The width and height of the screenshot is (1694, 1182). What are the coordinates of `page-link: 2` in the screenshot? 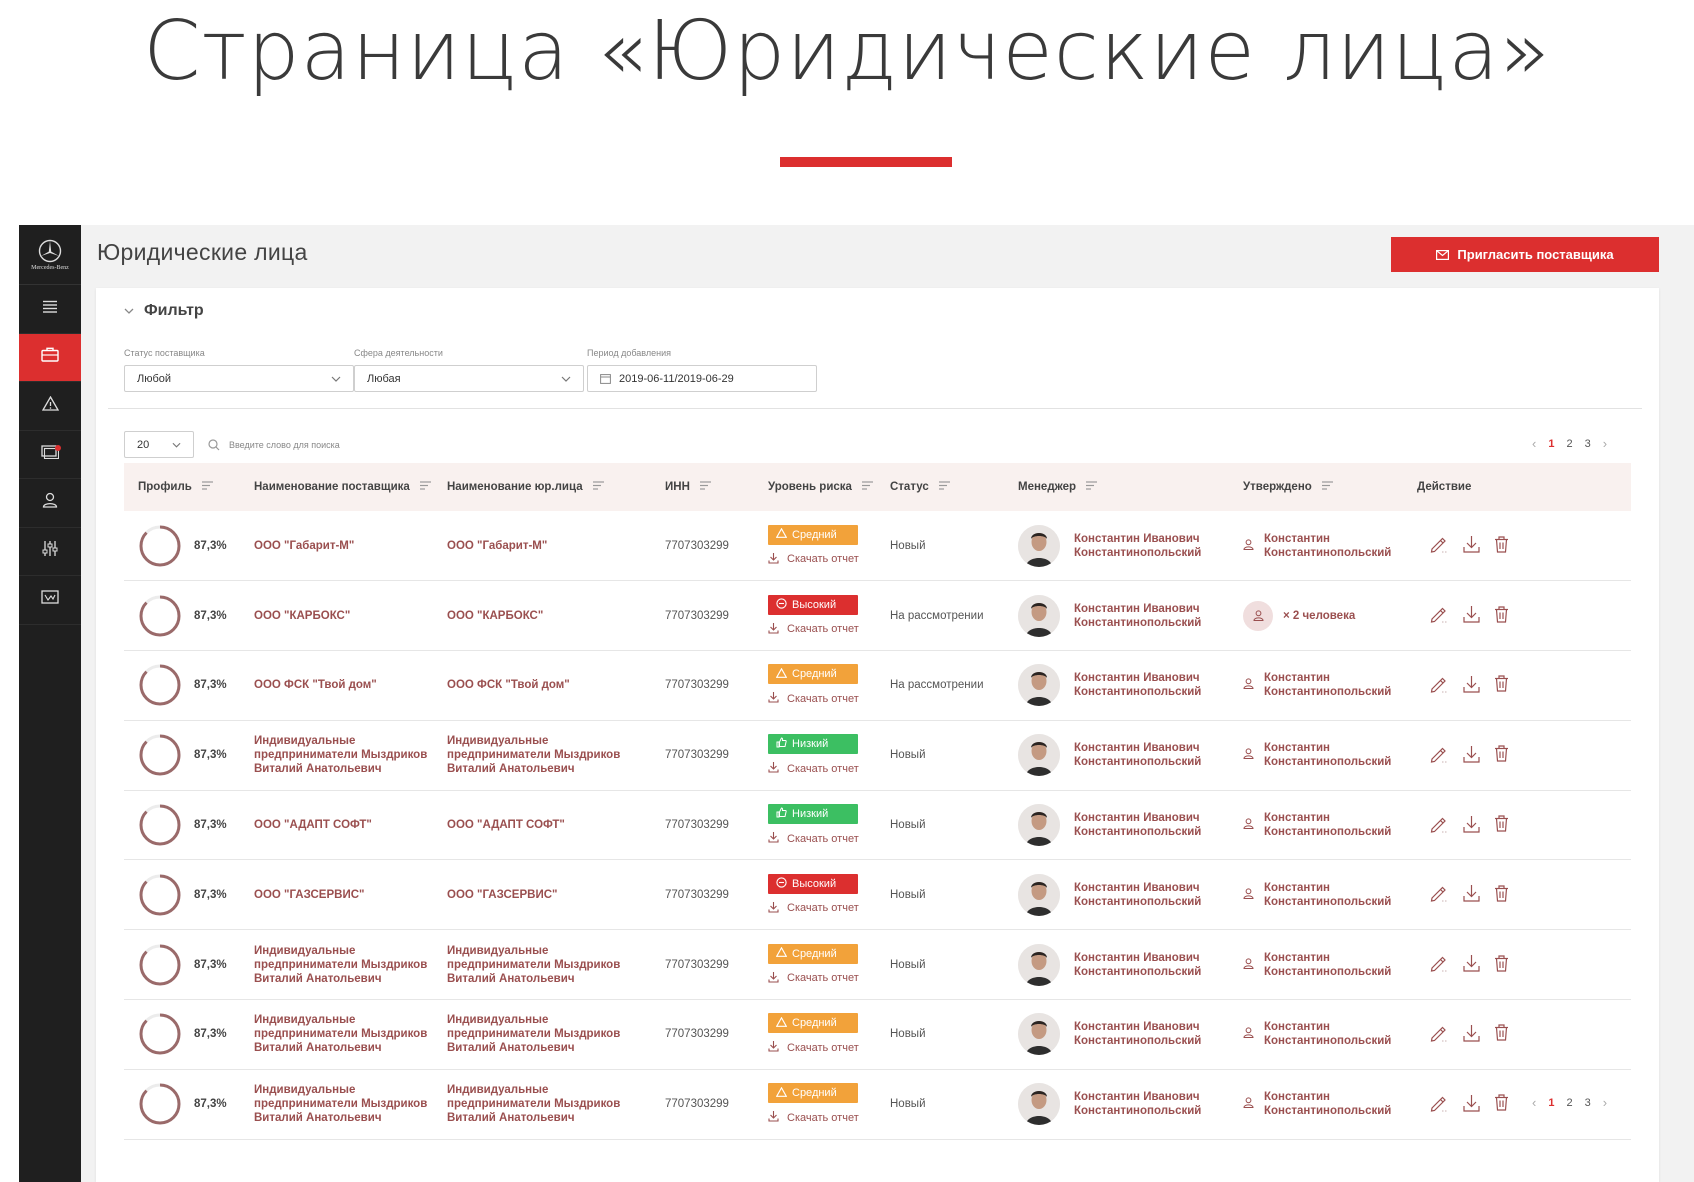 It's located at (1569, 1103).